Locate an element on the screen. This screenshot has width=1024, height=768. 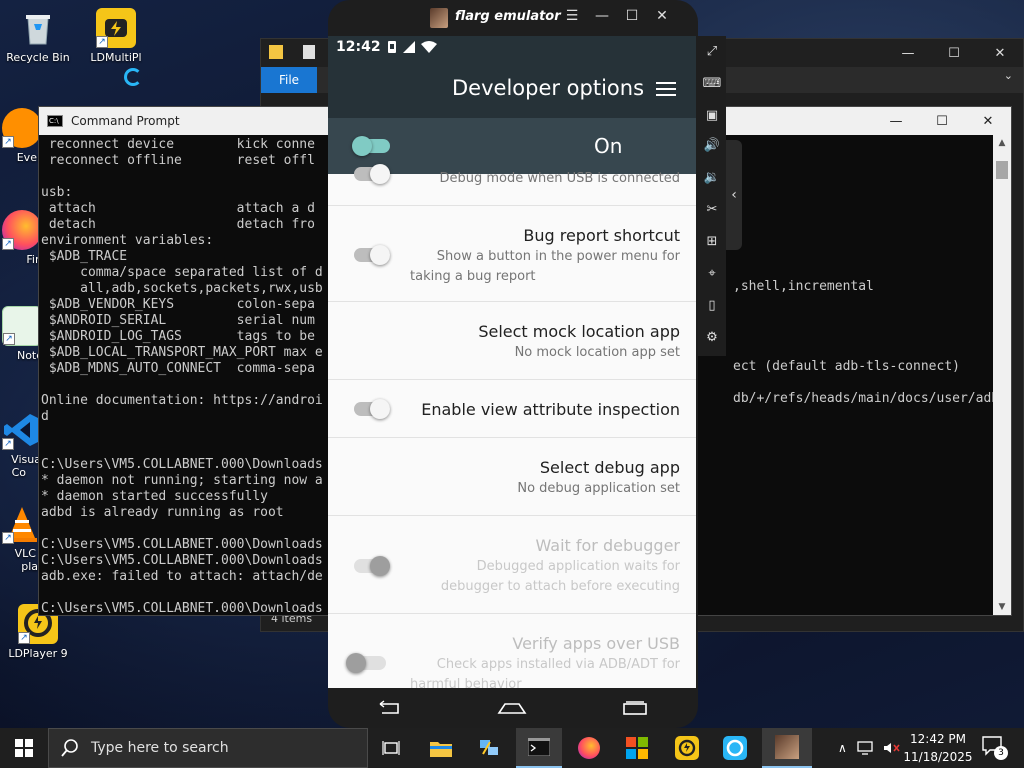
menu-icon is located at coordinates (666, 89).